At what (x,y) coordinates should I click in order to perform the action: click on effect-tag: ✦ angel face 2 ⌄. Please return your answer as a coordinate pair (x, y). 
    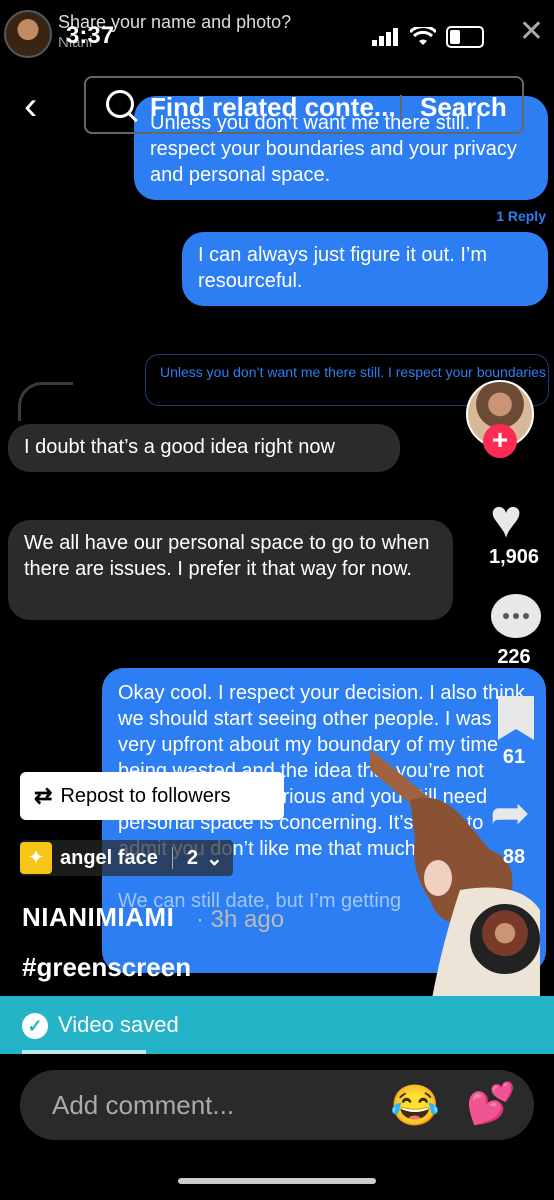
    Looking at the image, I should click on (126, 858).